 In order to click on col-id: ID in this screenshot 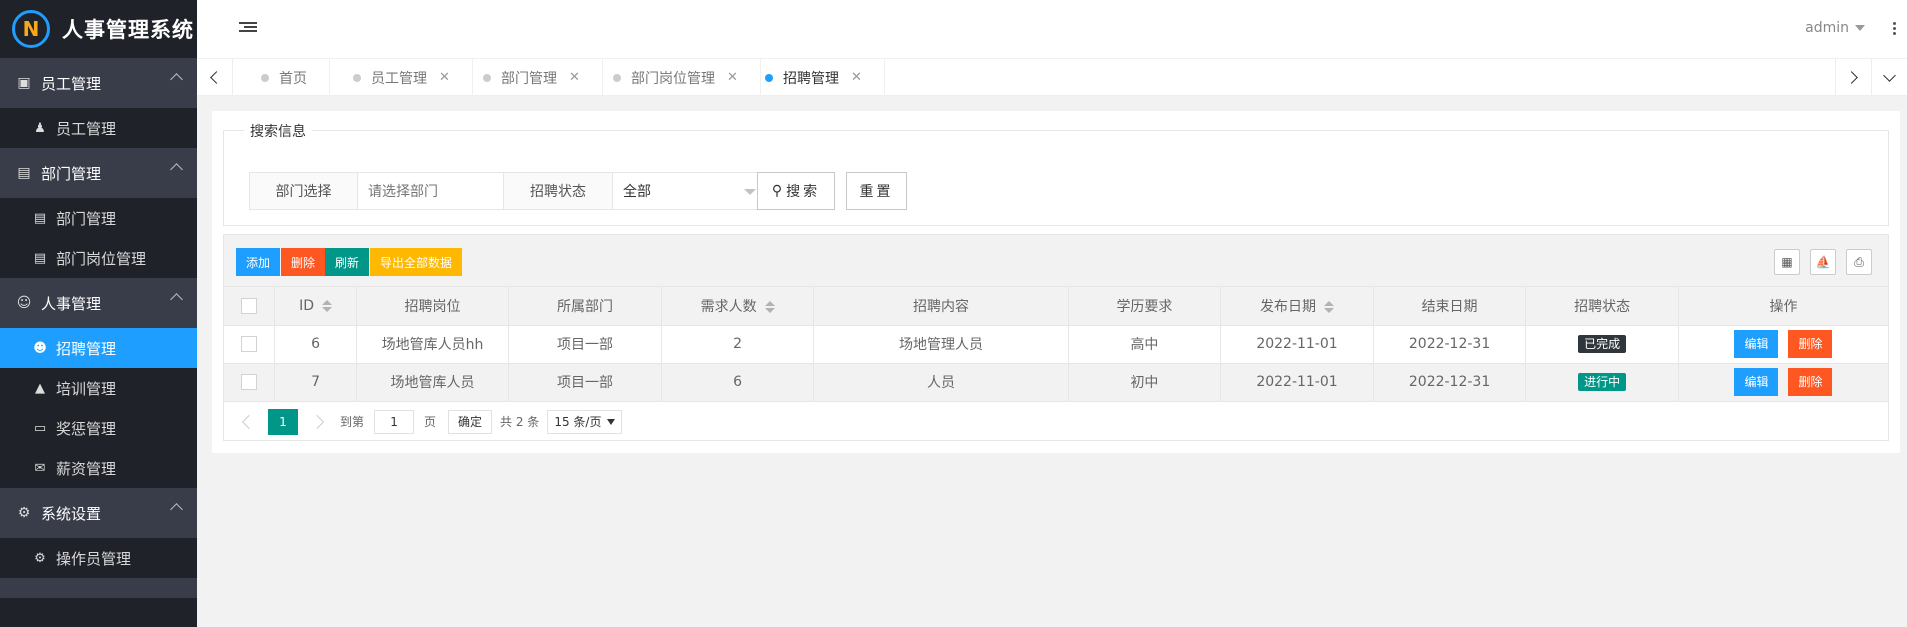, I will do `click(315, 306)`.